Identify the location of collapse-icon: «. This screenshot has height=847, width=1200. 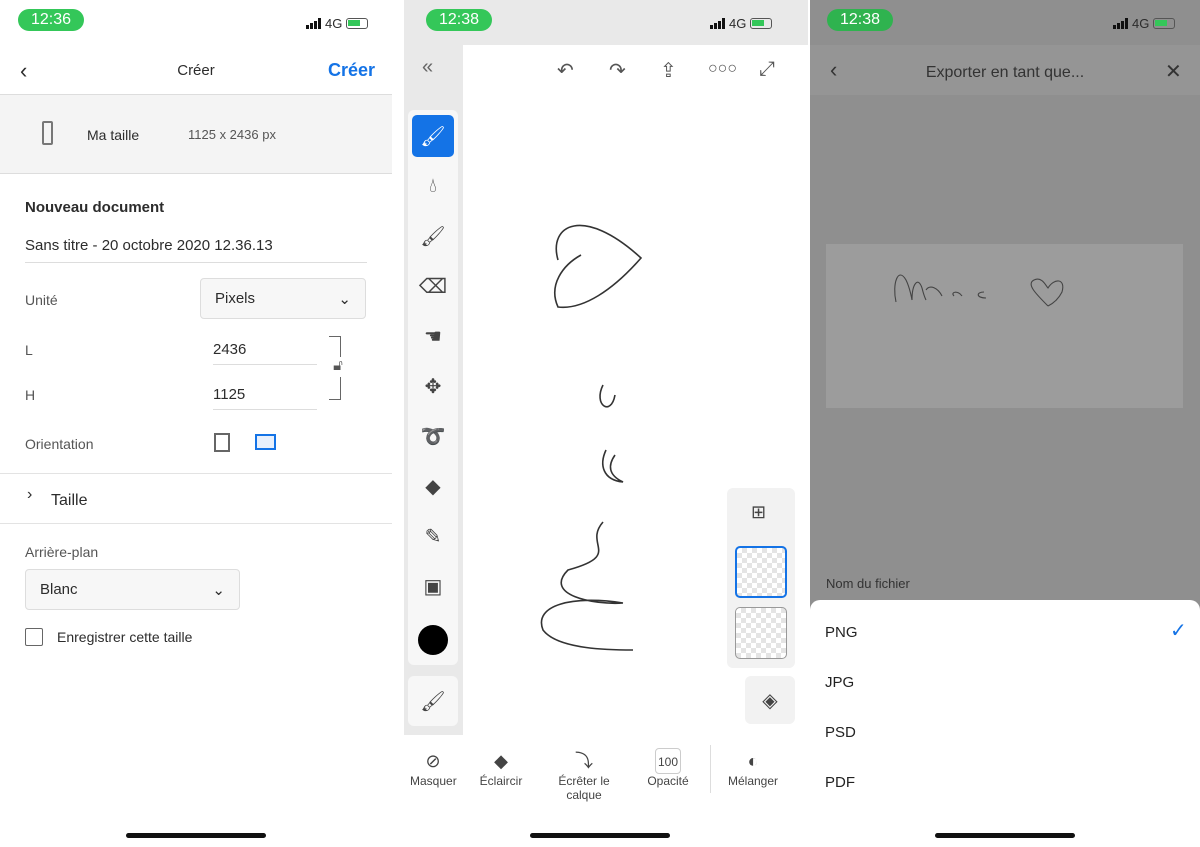
(427, 67).